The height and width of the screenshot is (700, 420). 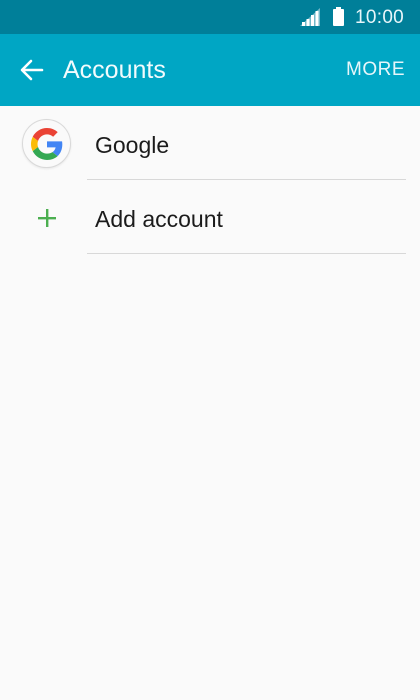 What do you see at coordinates (338, 16) in the screenshot?
I see `battery-icon` at bounding box center [338, 16].